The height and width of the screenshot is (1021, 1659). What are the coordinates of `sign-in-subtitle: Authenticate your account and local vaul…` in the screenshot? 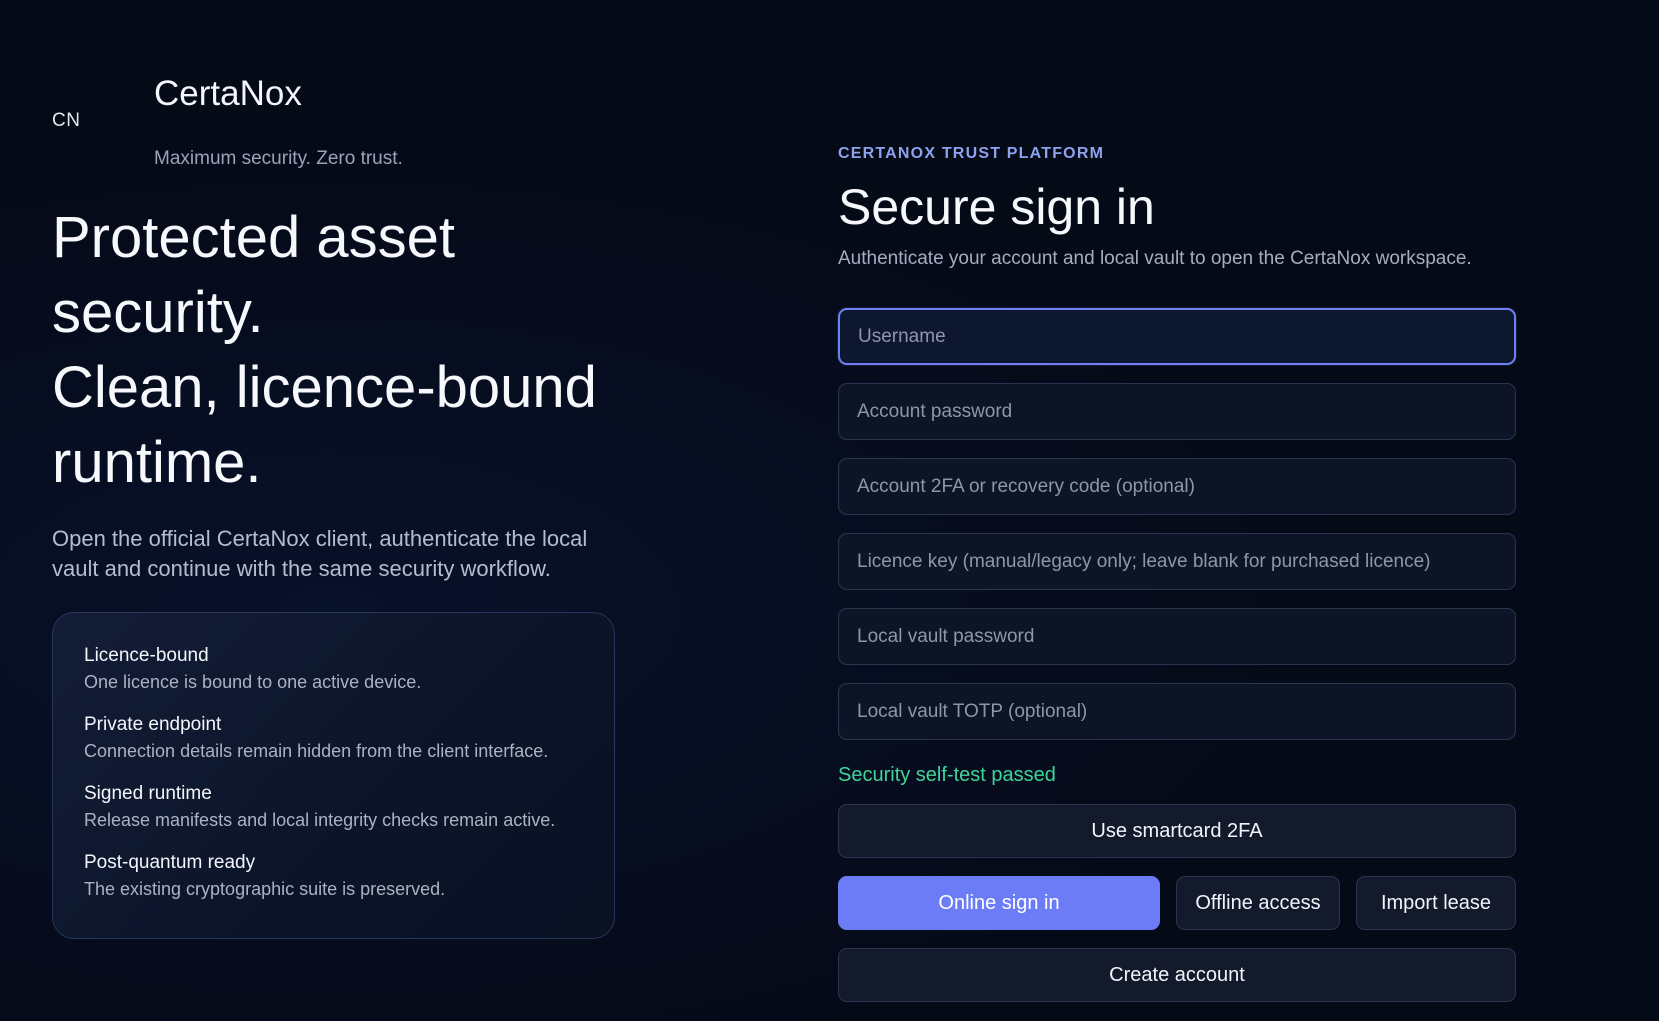 It's located at (1155, 258).